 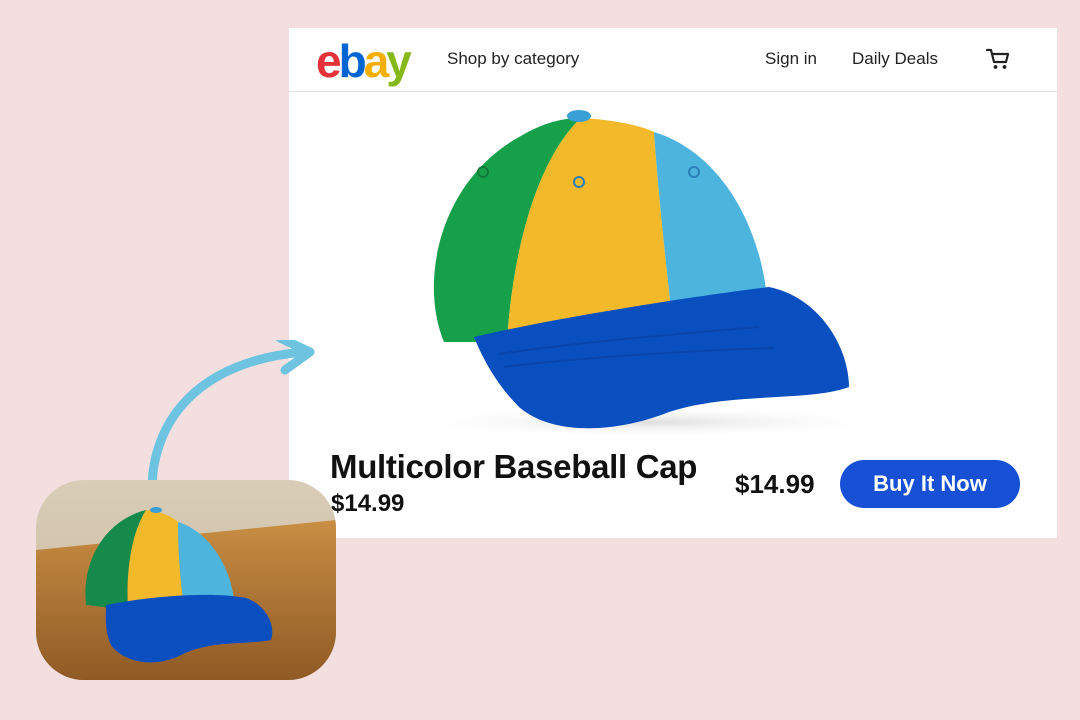 What do you see at coordinates (930, 484) in the screenshot?
I see `buy-it-now-button: Buy It Now` at bounding box center [930, 484].